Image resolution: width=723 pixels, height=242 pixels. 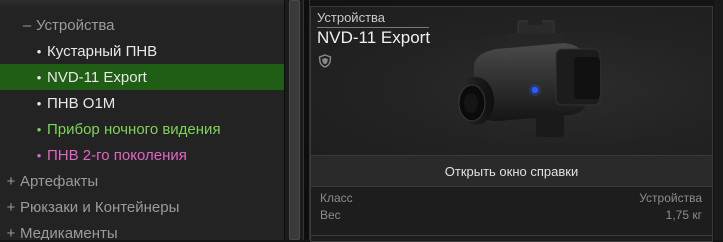 What do you see at coordinates (718, 120) in the screenshot?
I see `card-scrollbar` at bounding box center [718, 120].